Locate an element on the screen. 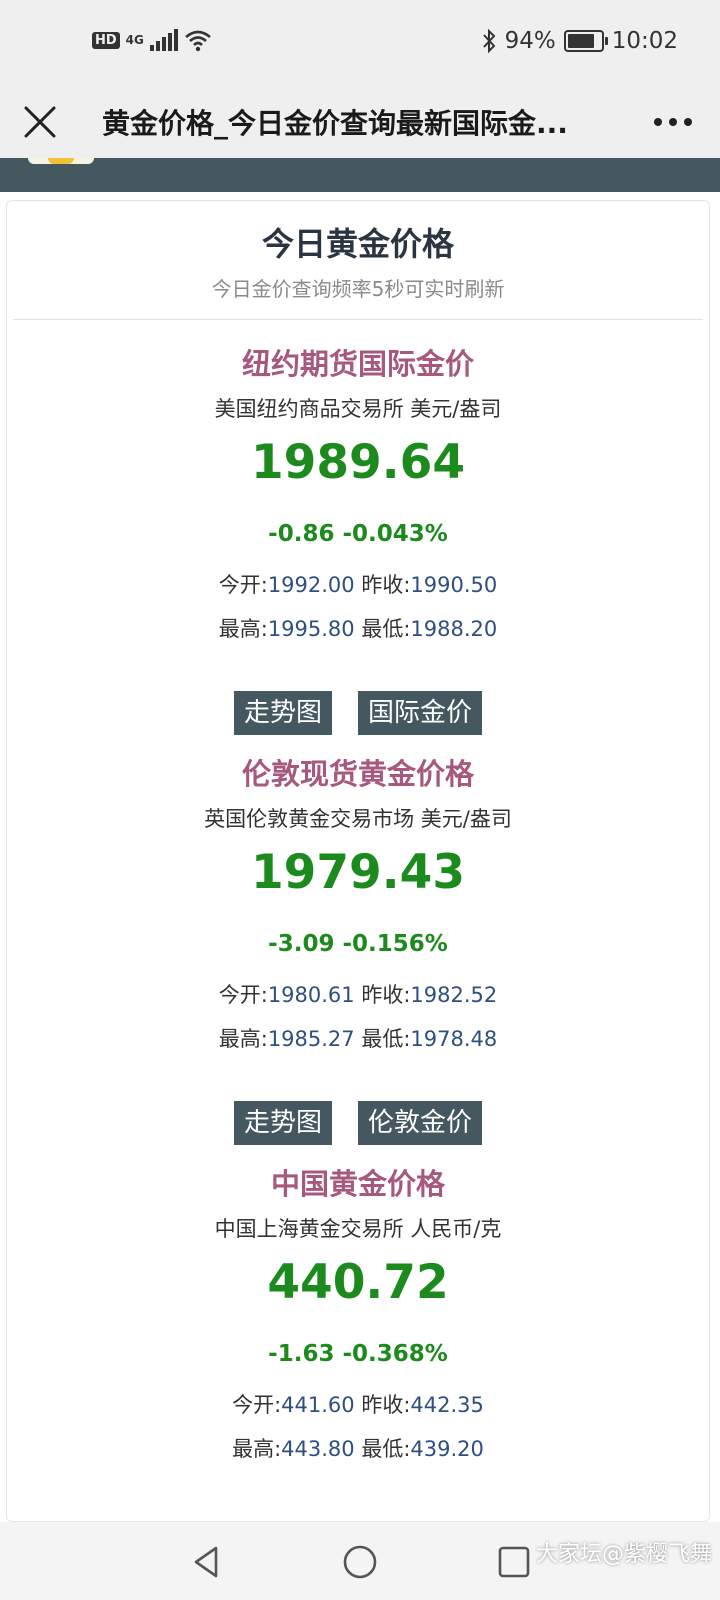 Image resolution: width=720 pixels, height=1600 pixels. watermark: 大家坛@紫樱飞舞 is located at coordinates (623, 1554).